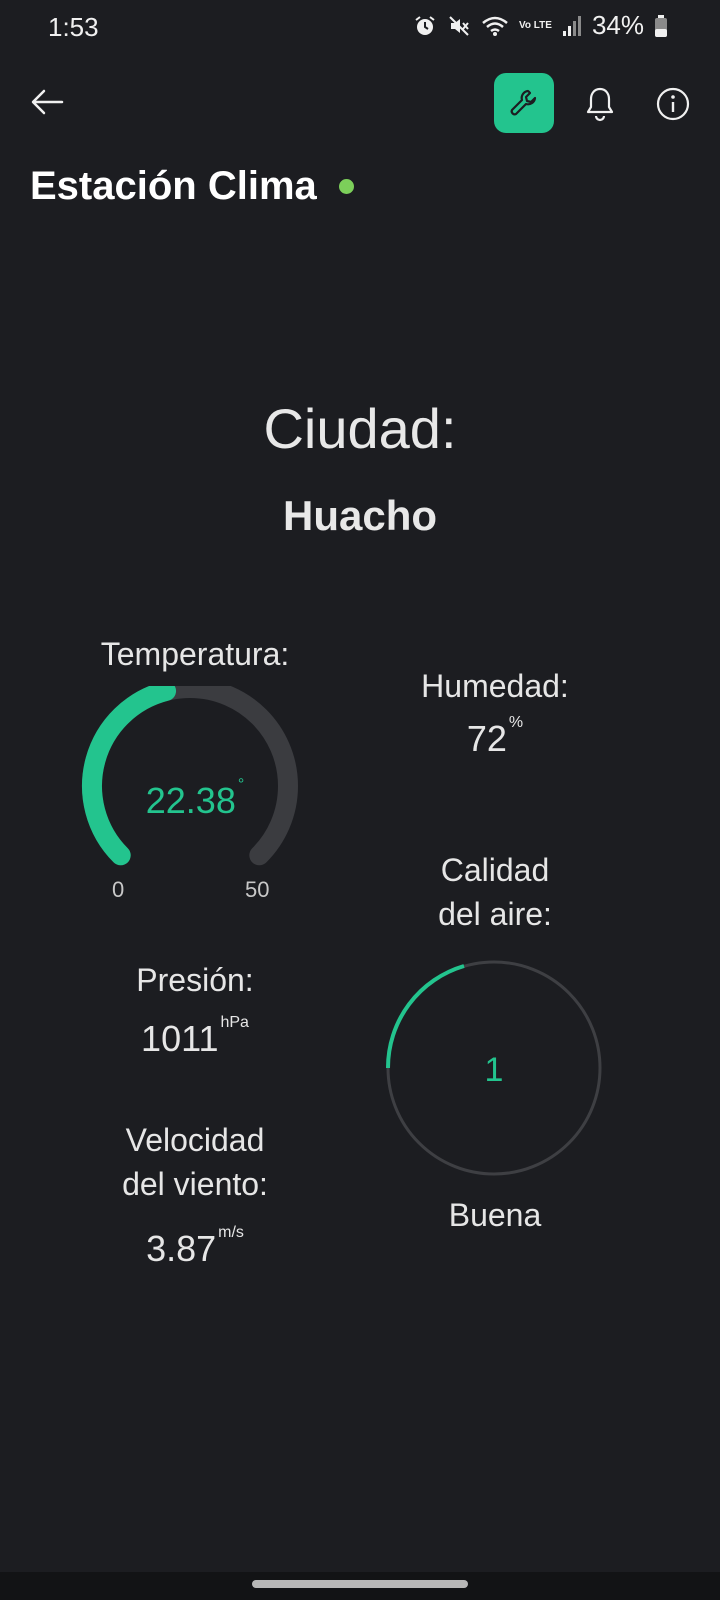 The width and height of the screenshot is (720, 1600). What do you see at coordinates (190, 800) in the screenshot?
I see `temperature-number: 22.38` at bounding box center [190, 800].